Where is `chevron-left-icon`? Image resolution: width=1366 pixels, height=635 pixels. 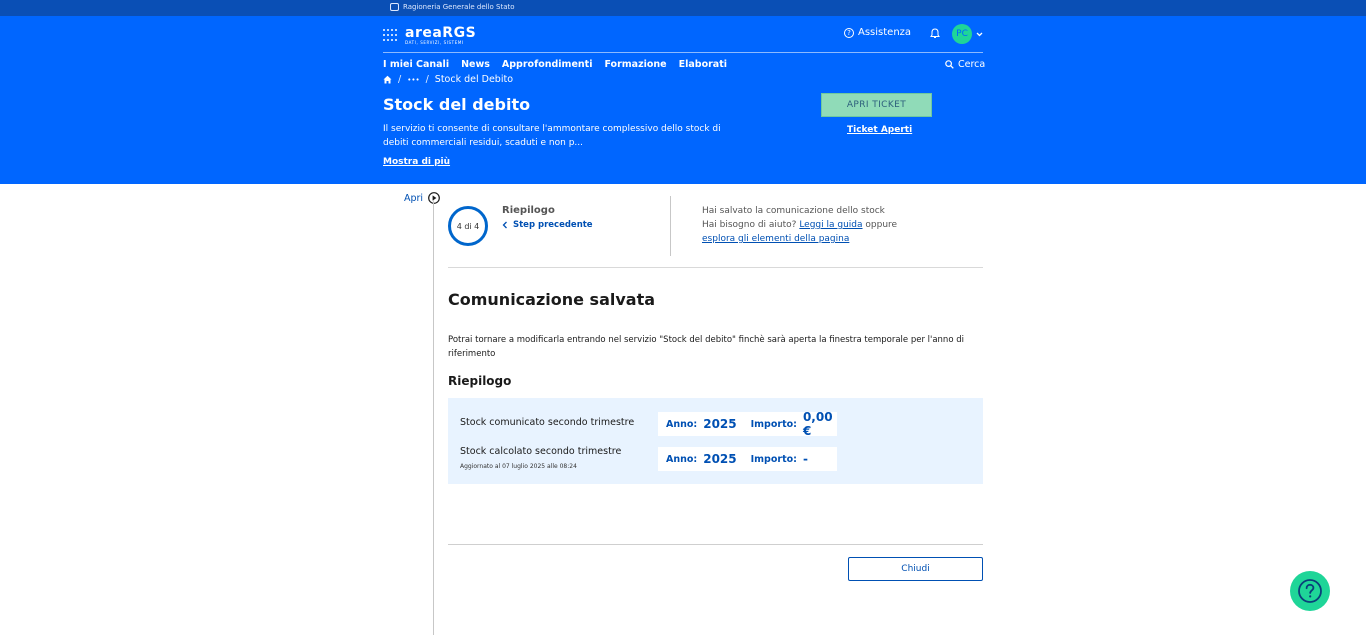
chevron-left-icon is located at coordinates (504, 225).